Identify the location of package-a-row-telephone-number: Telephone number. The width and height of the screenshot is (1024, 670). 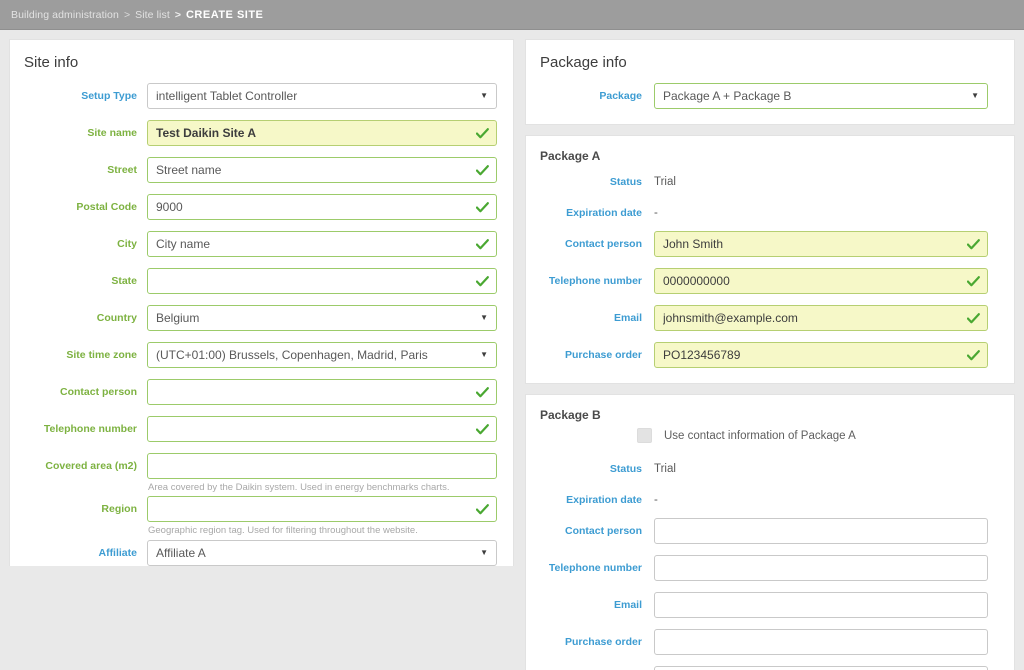
(770, 281).